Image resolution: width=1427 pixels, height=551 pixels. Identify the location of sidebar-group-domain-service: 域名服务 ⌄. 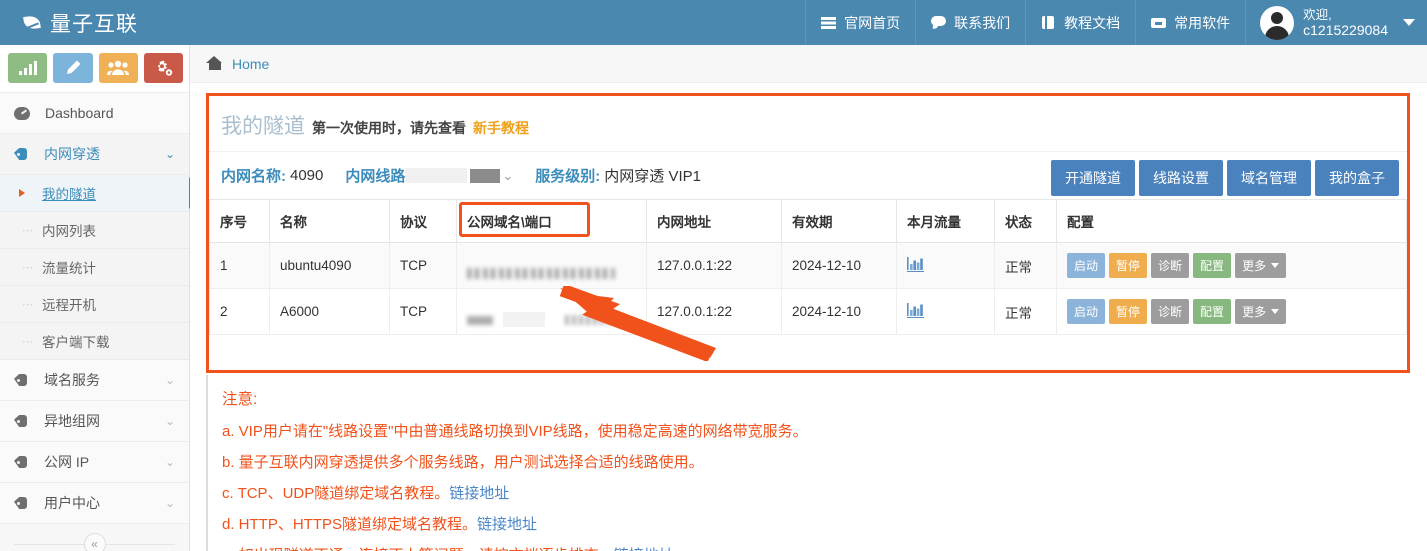
(94, 380).